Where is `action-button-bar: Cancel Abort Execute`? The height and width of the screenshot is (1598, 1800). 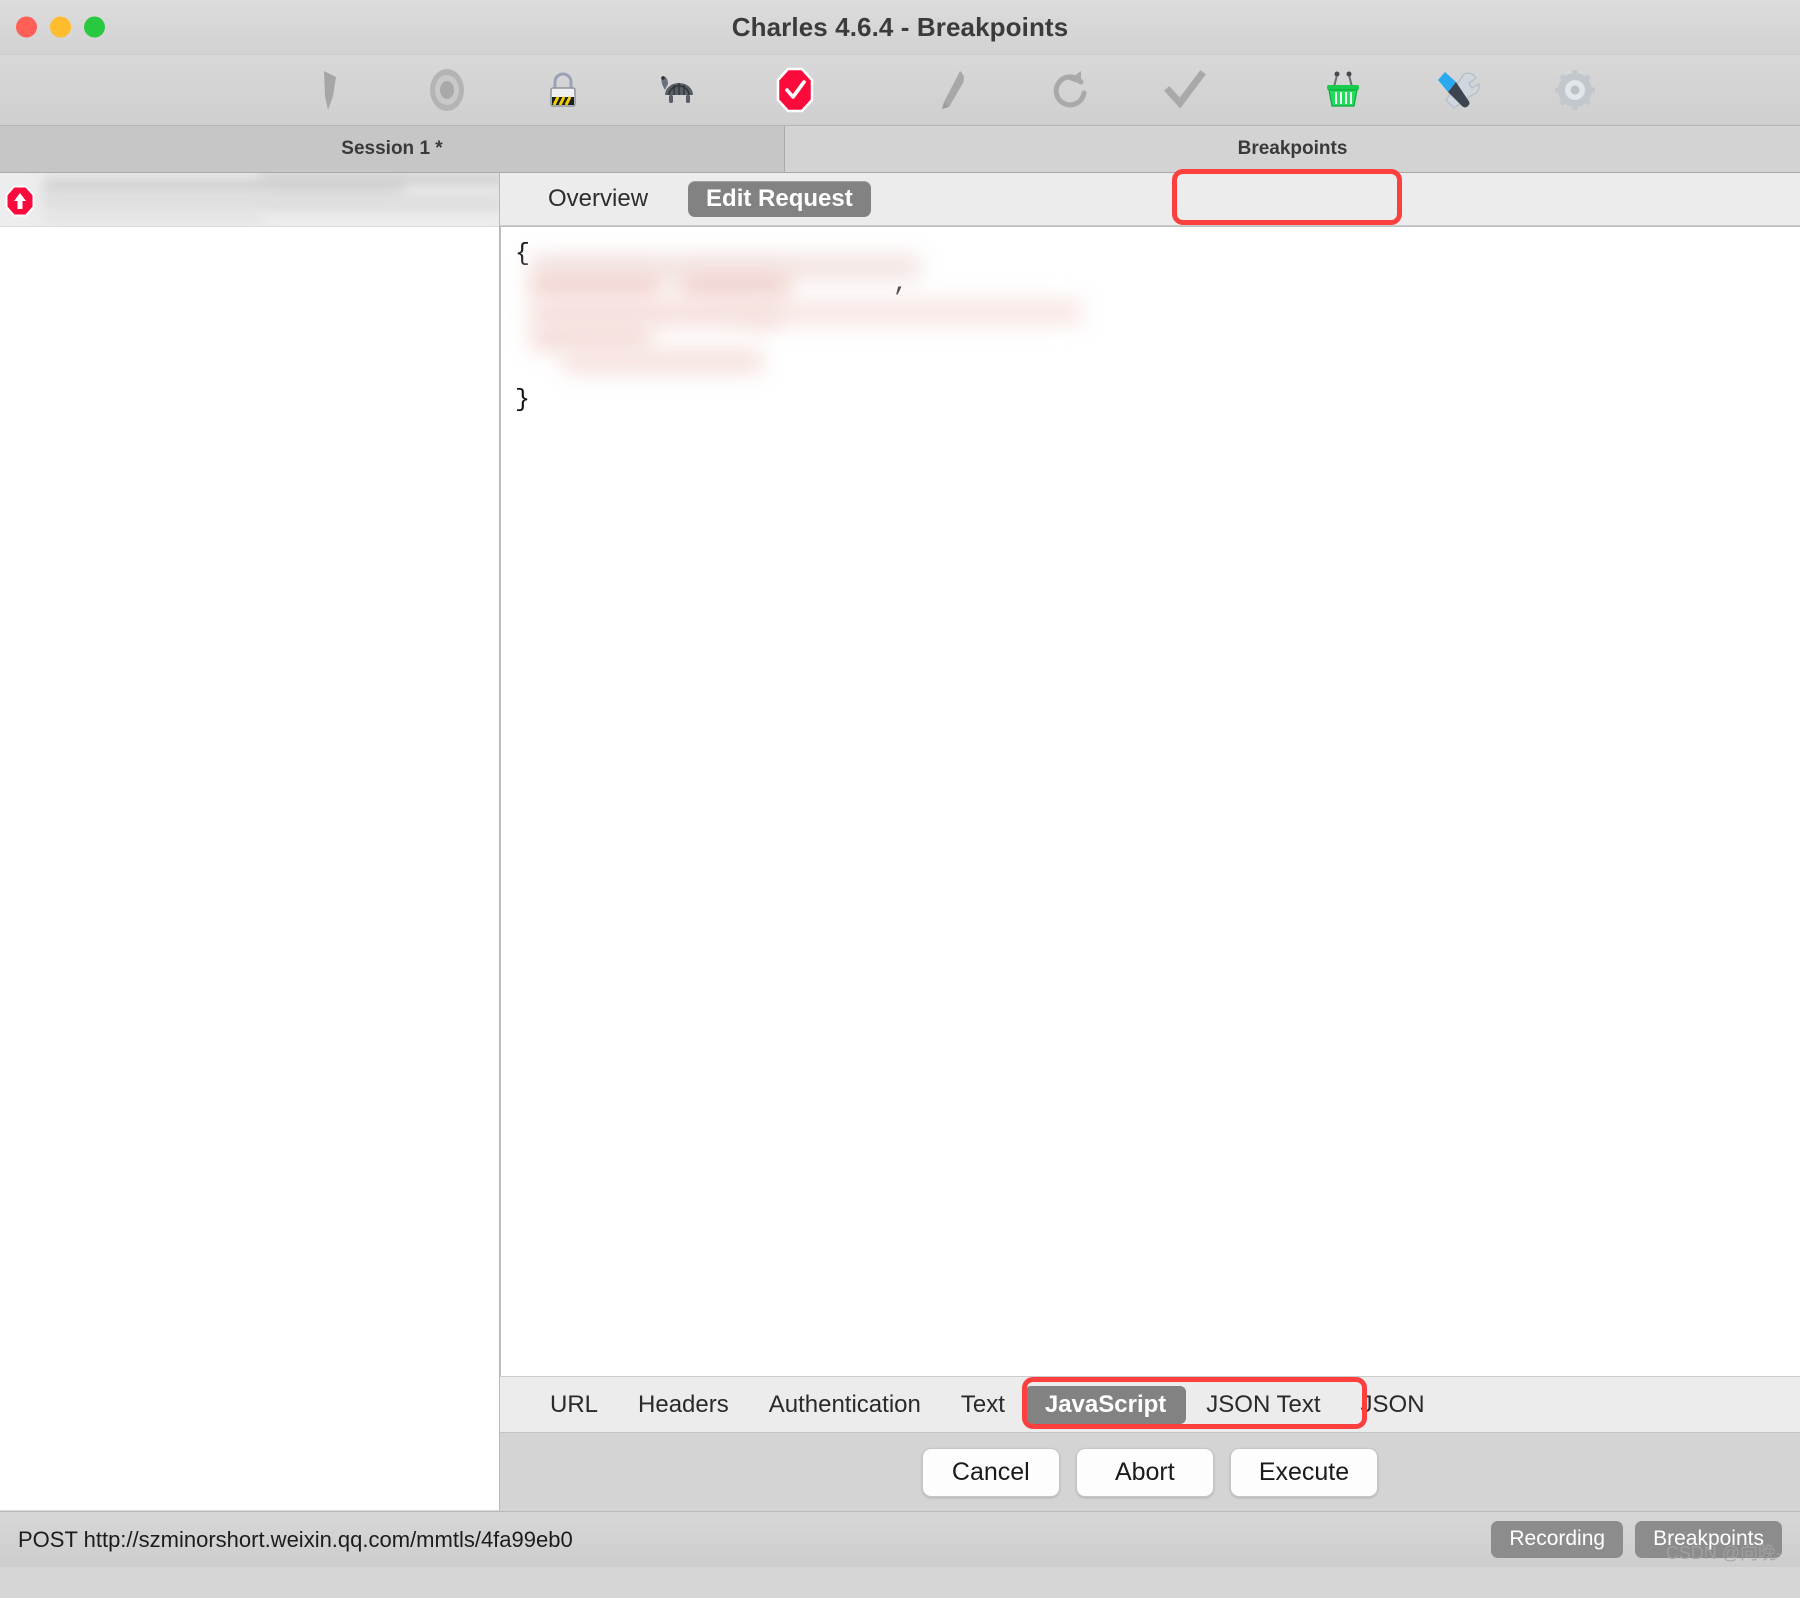 action-button-bar: Cancel Abort Execute is located at coordinates (1150, 1471).